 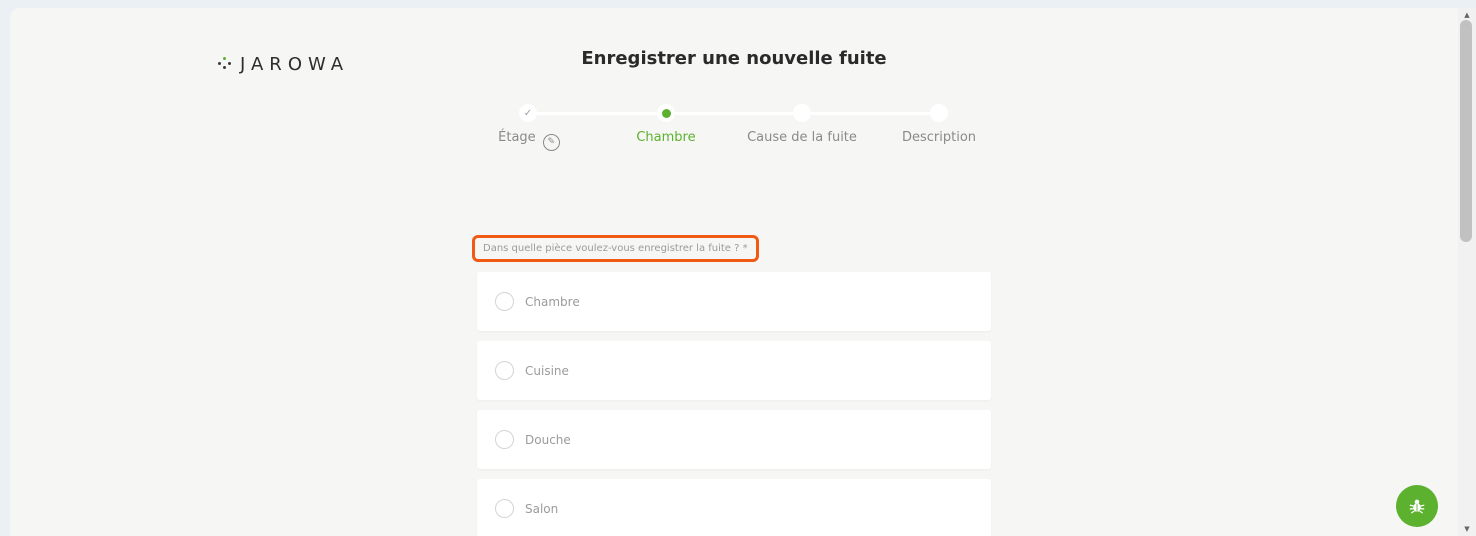 What do you see at coordinates (548, 439) in the screenshot?
I see `room-option-label: Douche` at bounding box center [548, 439].